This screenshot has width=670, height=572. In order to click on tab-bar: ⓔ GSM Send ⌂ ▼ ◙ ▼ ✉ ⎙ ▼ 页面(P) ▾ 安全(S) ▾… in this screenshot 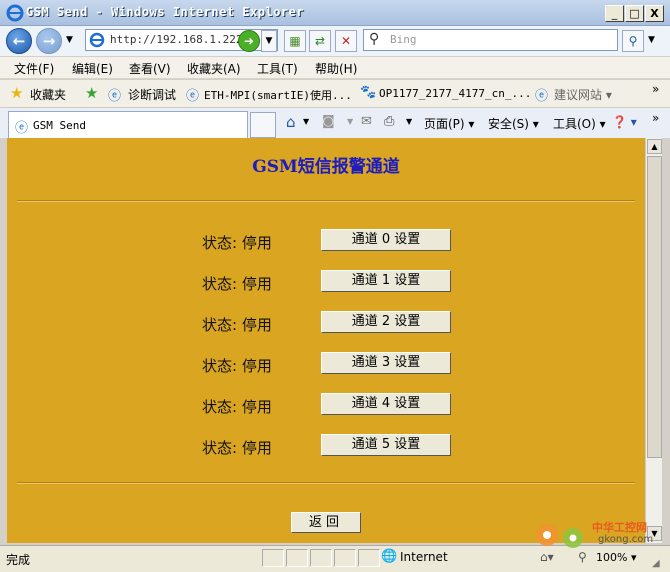, I will do `click(335, 123)`.